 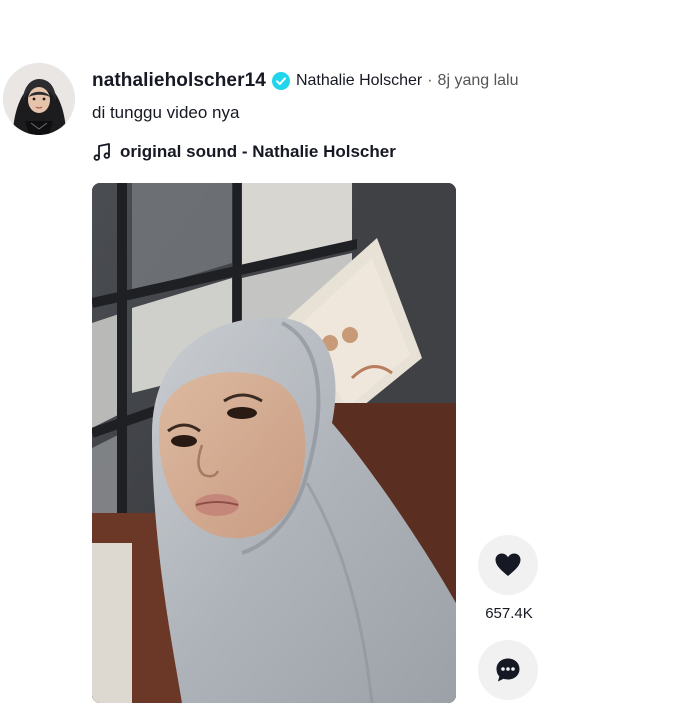 I want to click on like-count: 657.4K, so click(x=509, y=613).